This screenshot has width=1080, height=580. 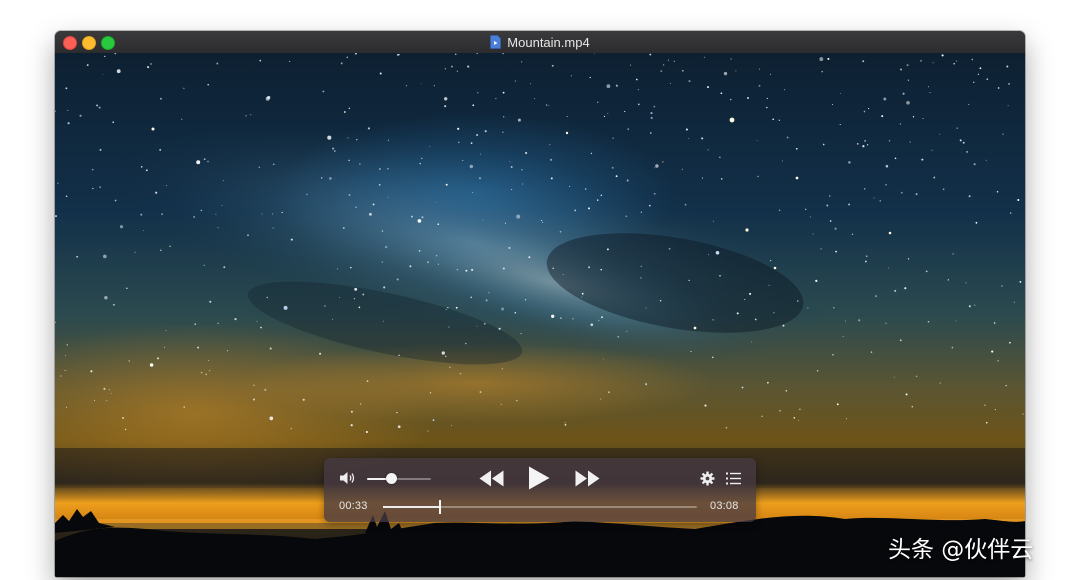 I want to click on playhead, so click(x=439, y=507).